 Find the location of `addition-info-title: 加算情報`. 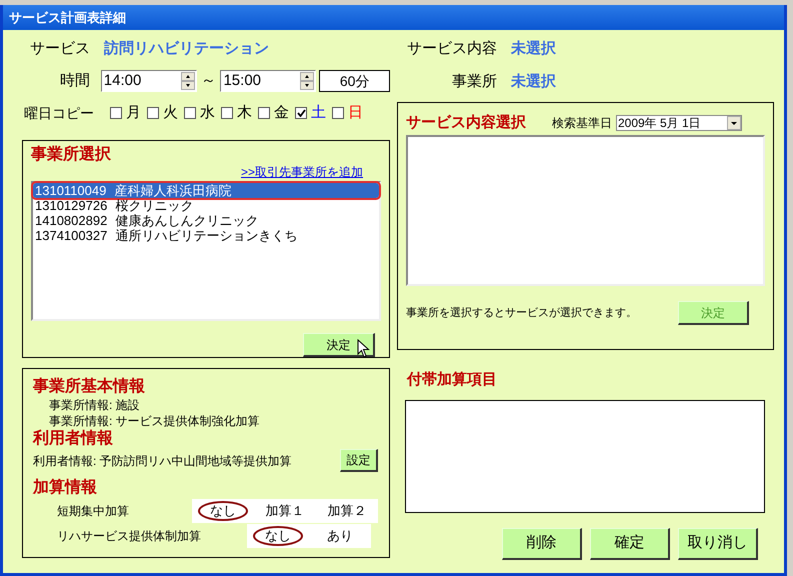

addition-info-title: 加算情報 is located at coordinates (65, 488).